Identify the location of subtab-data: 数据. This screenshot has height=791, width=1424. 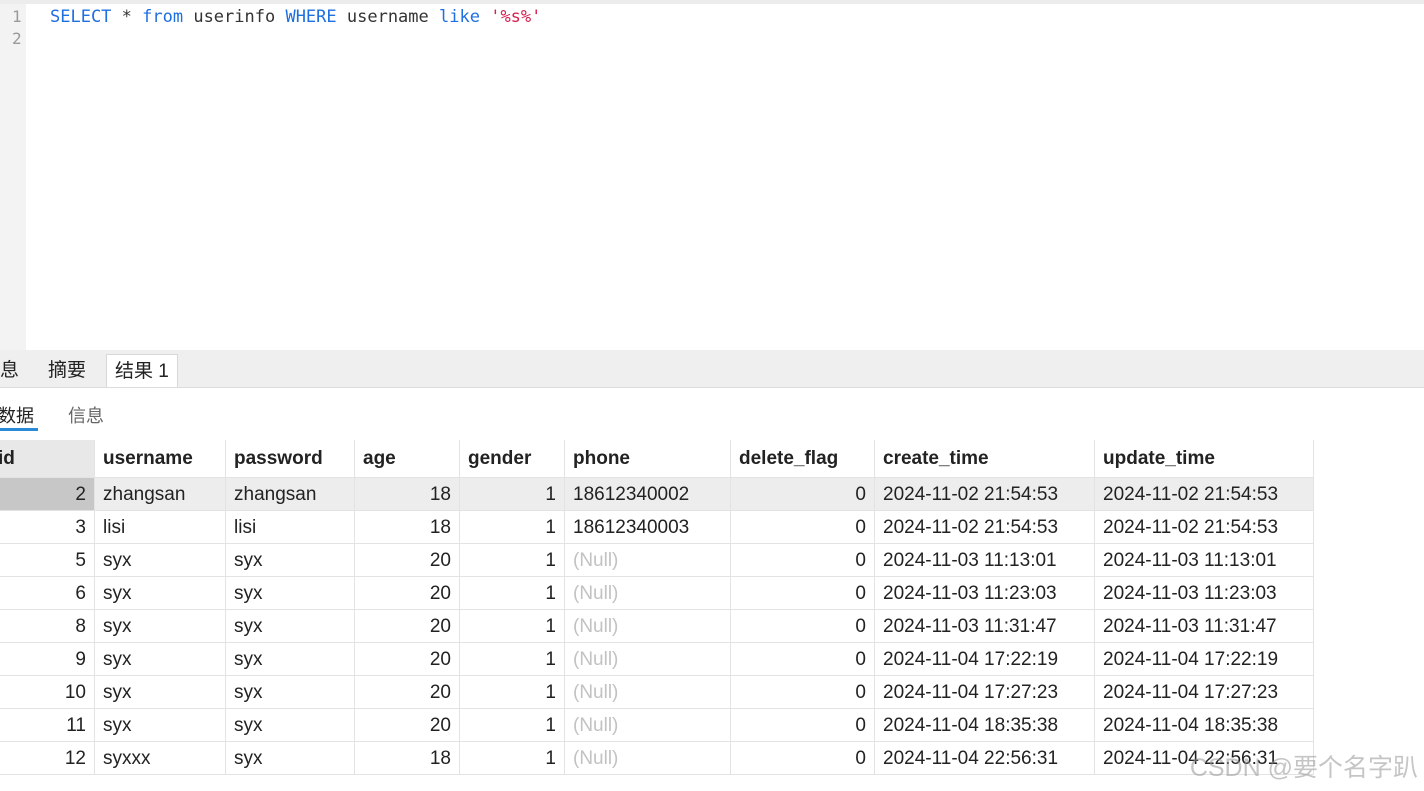
(17, 415).